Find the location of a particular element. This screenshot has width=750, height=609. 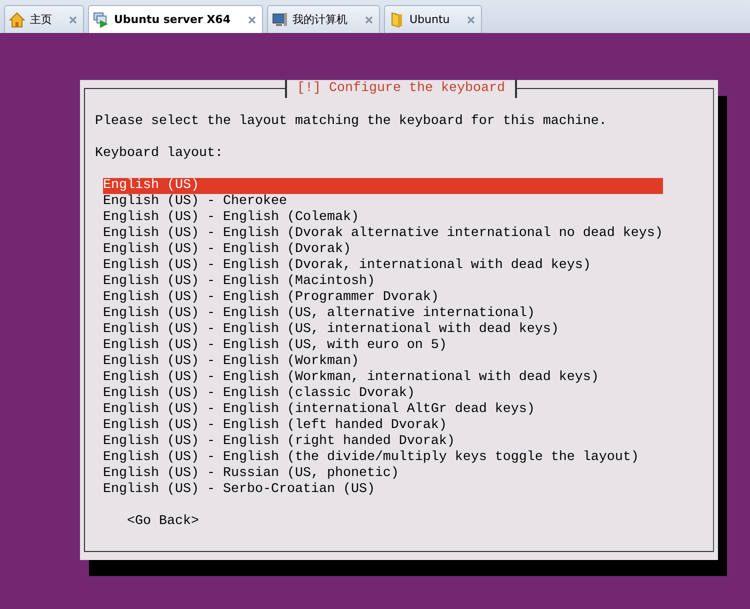

layout-option: English (US) - Russian (US, phonetic) is located at coordinates (383, 474).